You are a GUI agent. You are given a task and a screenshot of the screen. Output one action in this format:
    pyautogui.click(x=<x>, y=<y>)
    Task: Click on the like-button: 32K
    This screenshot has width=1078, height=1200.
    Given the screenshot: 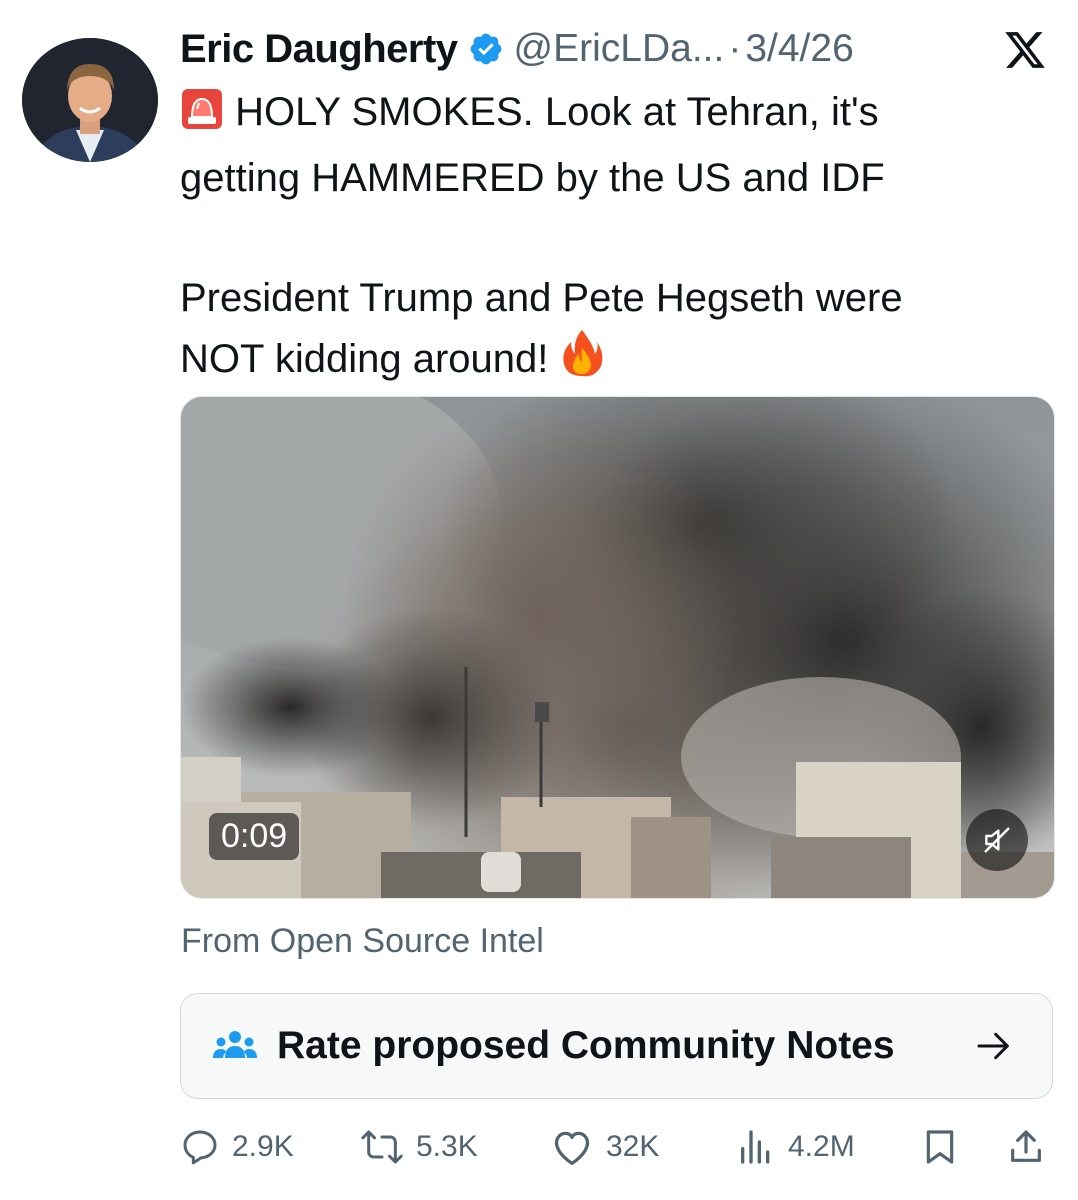 What is the action you would take?
    pyautogui.click(x=604, y=1147)
    